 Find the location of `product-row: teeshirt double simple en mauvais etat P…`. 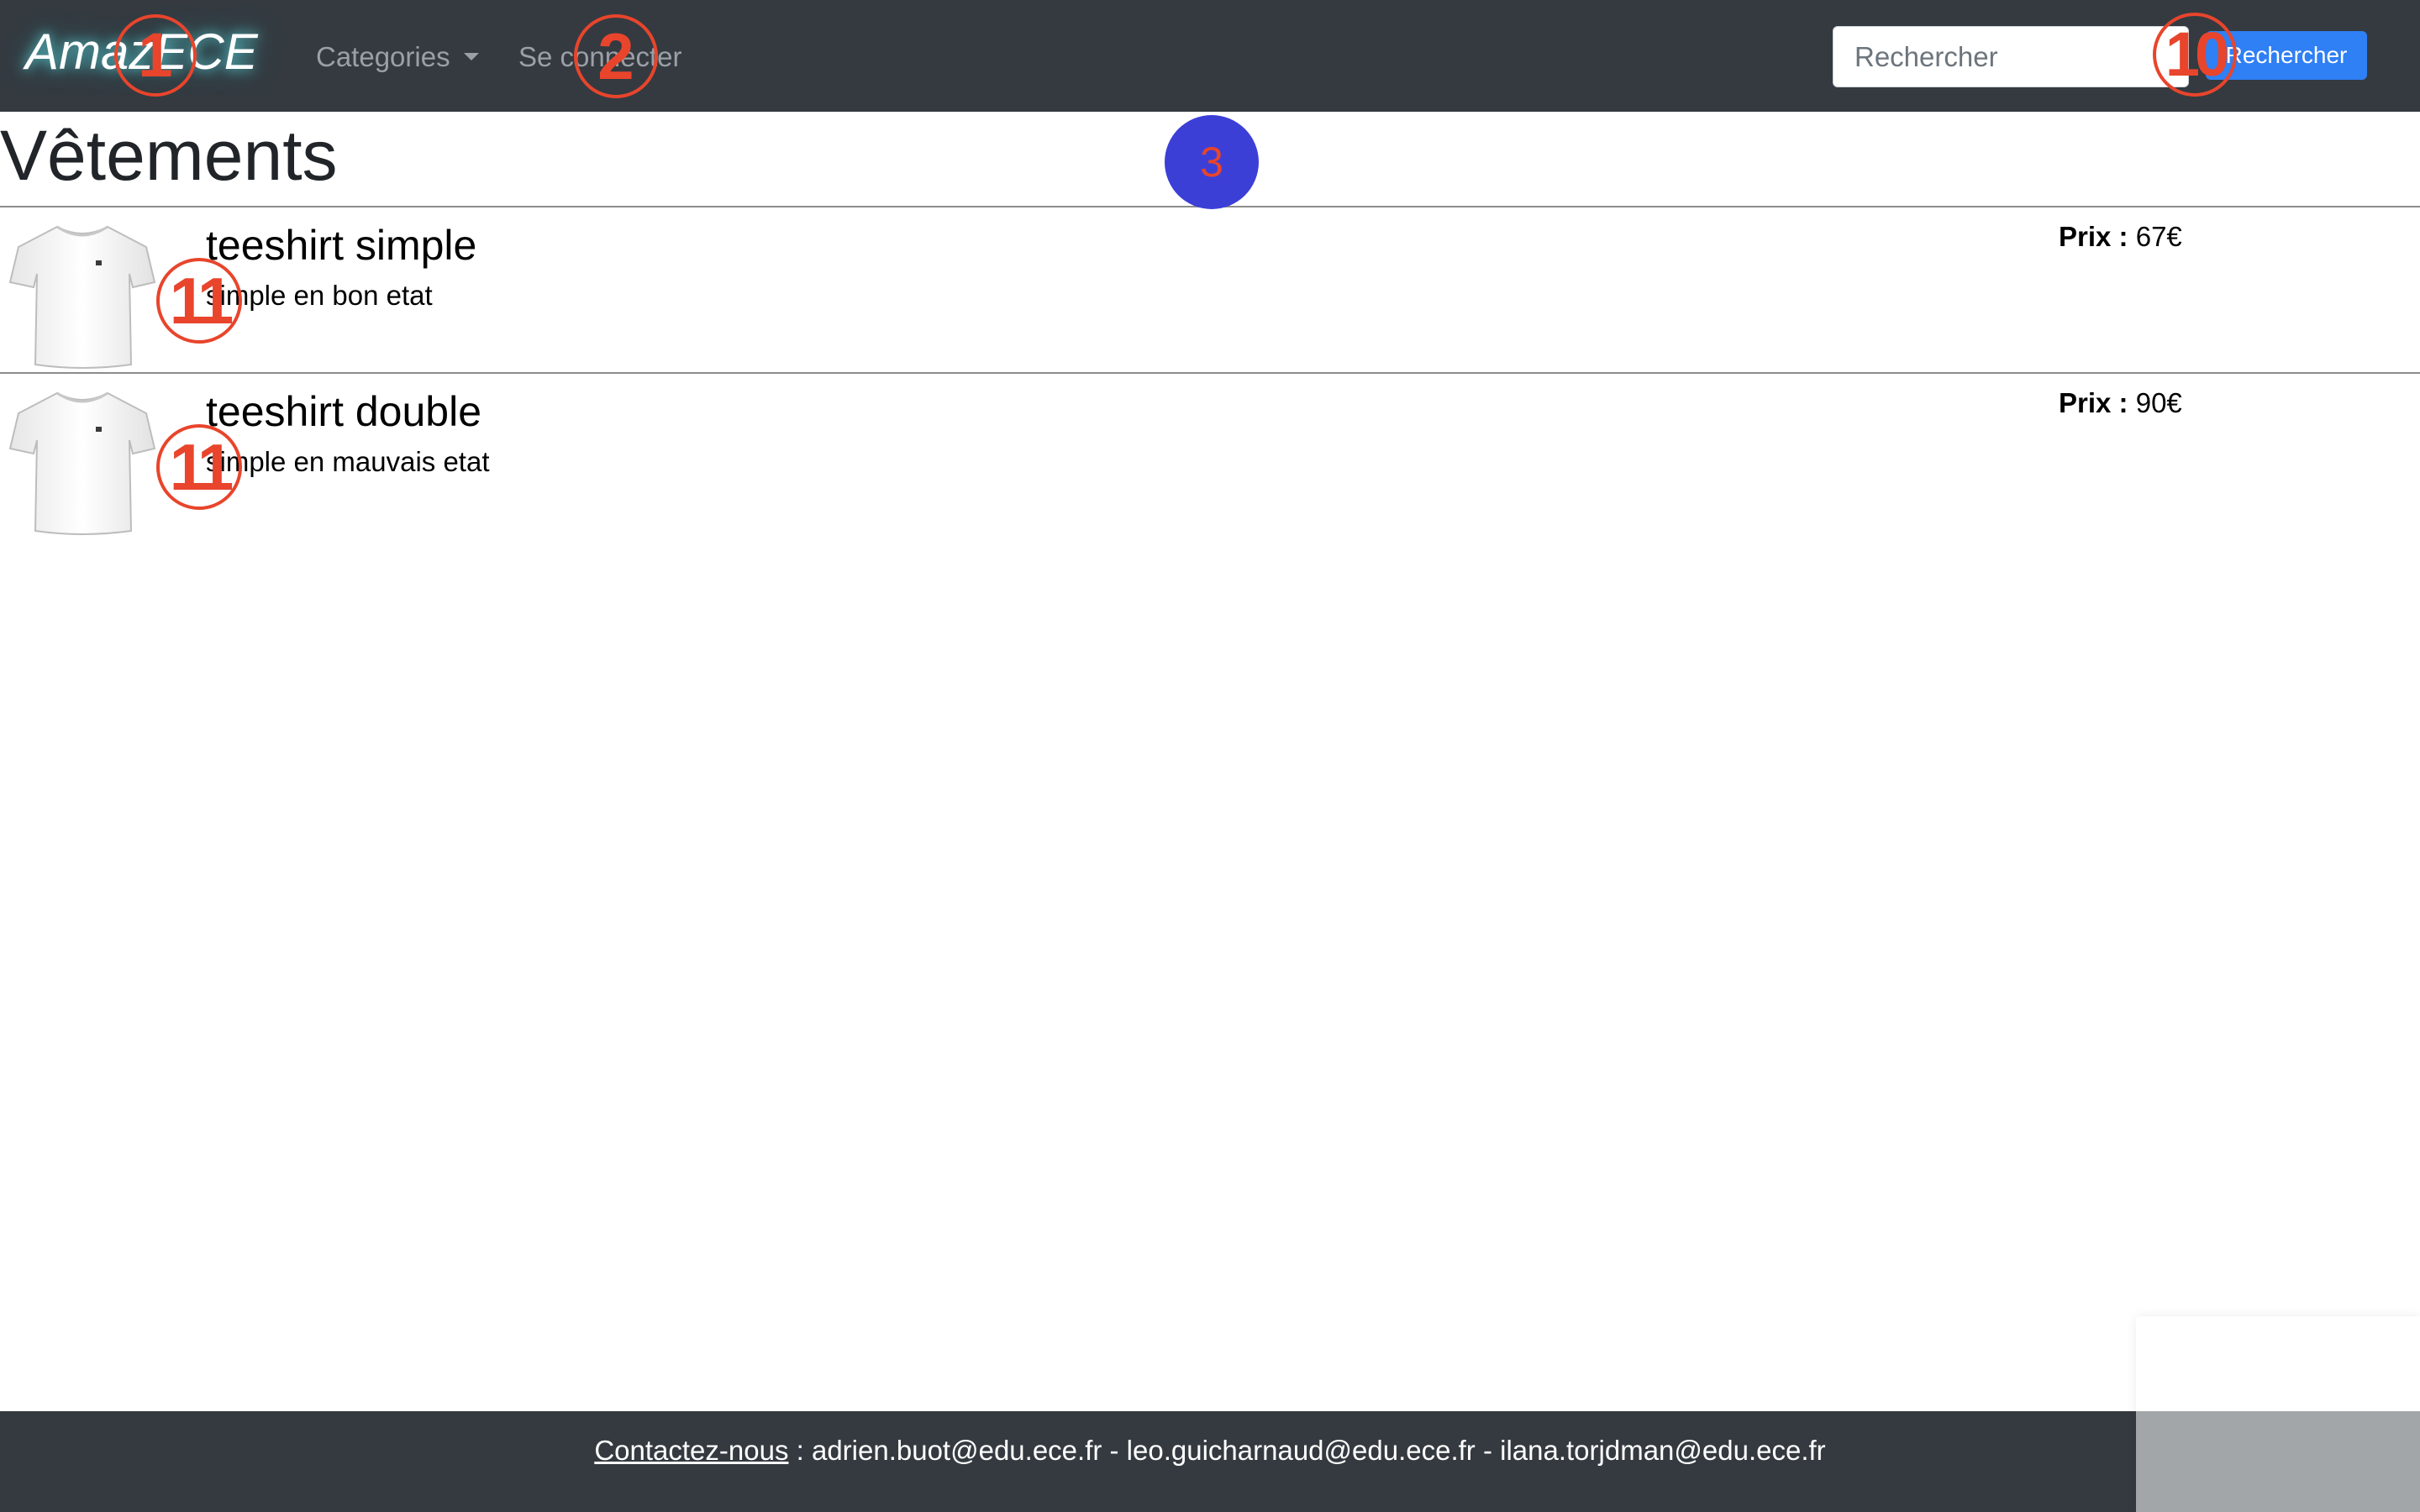

product-row: teeshirt double simple en mauvais etat P… is located at coordinates (1210, 456).